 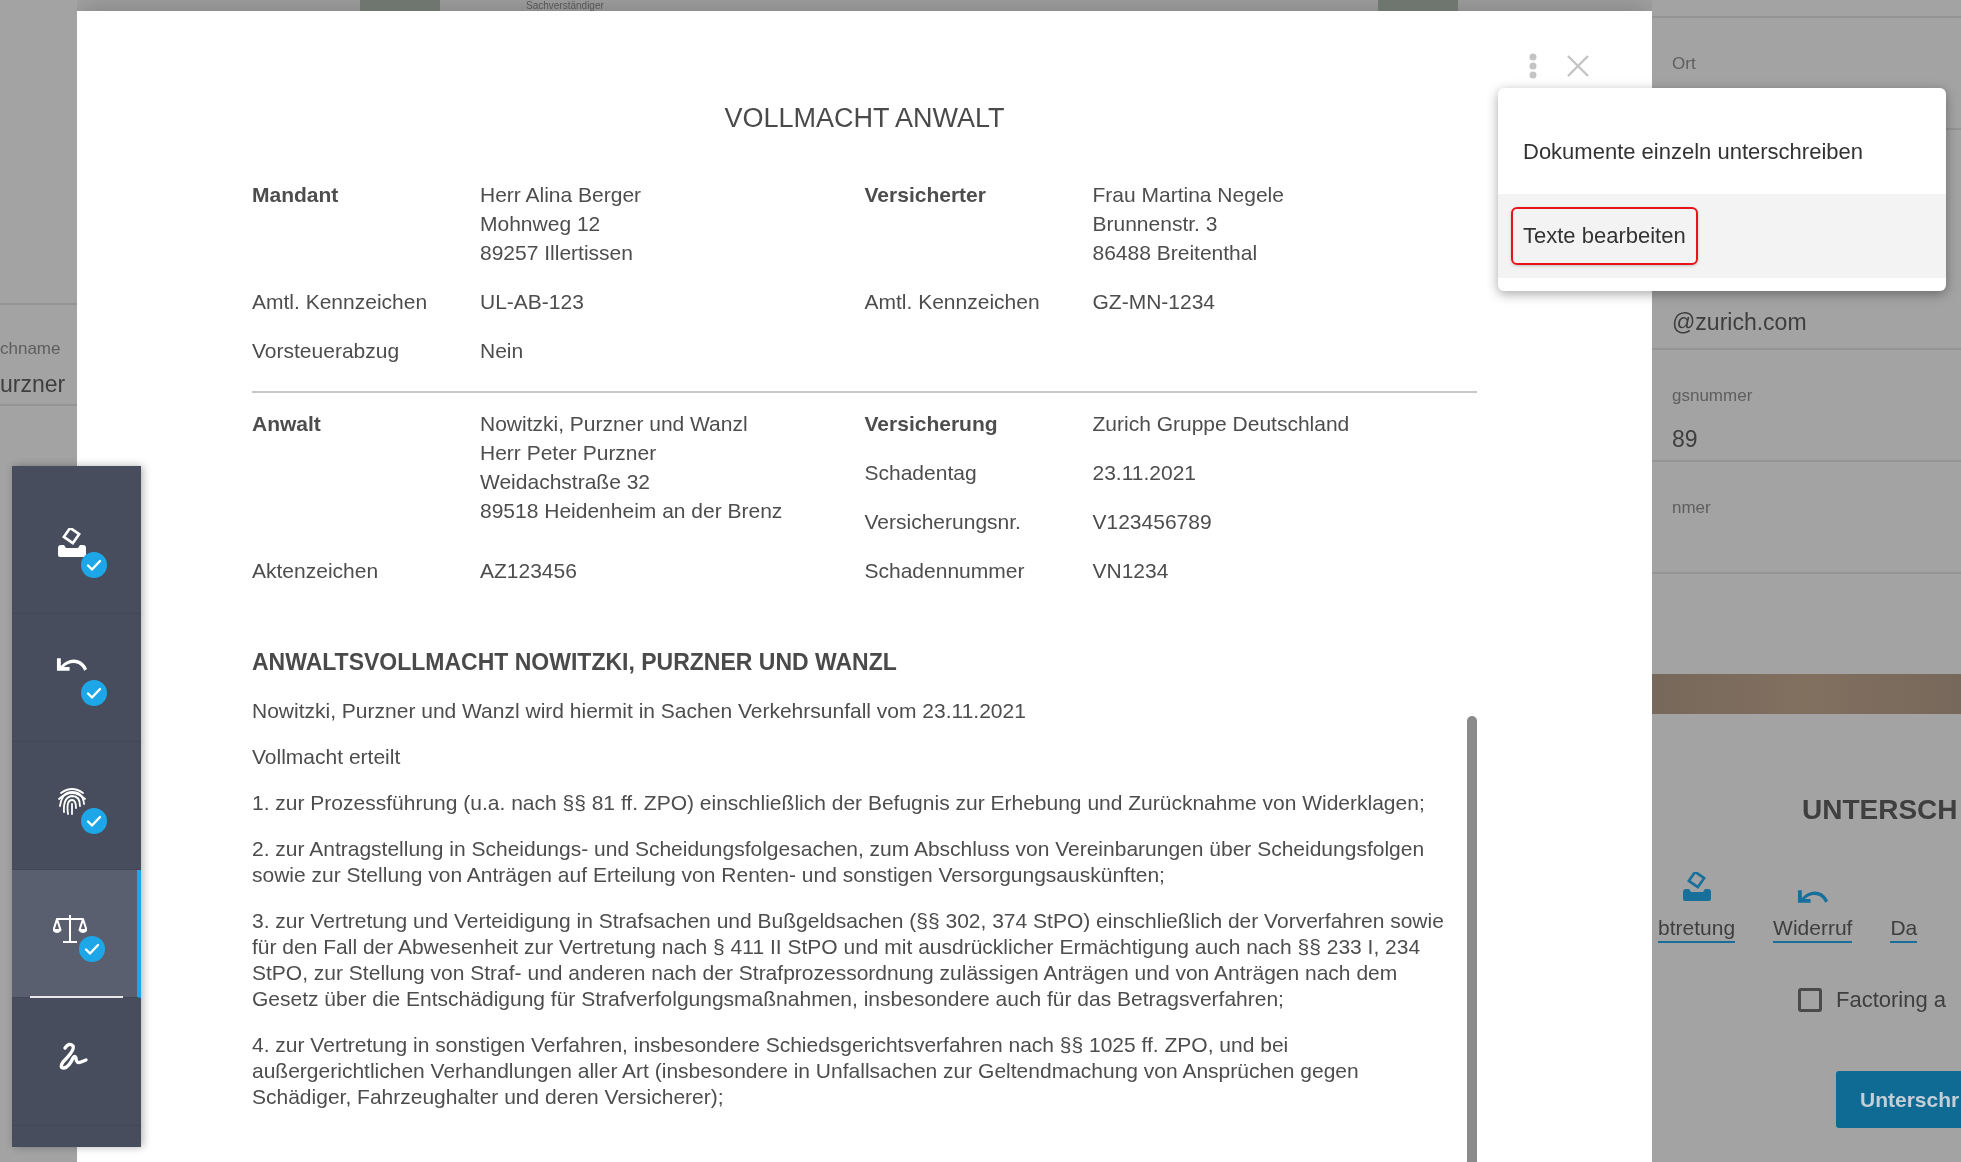 I want to click on field-value: 86488 Breitenthal, so click(x=1175, y=253).